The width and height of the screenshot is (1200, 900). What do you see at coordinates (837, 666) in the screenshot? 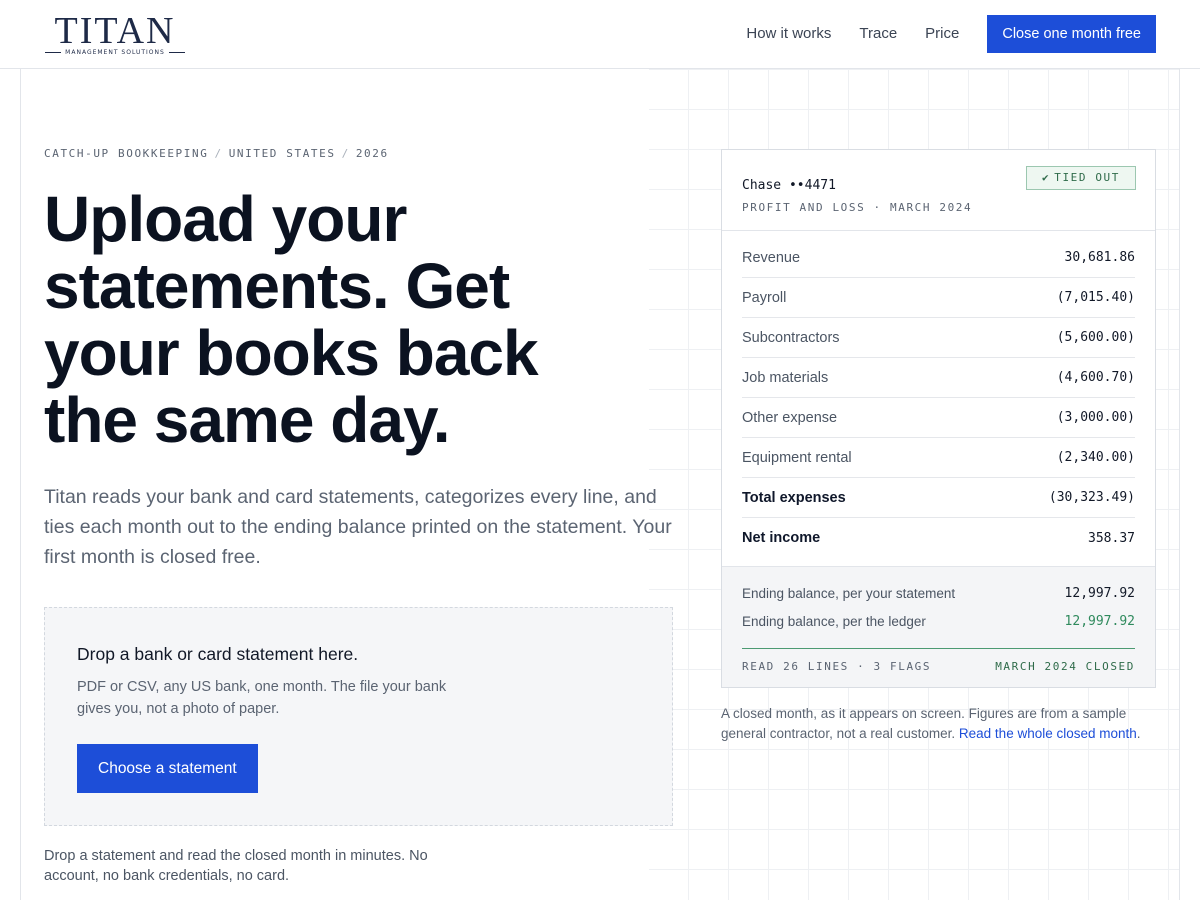
I see `lines-read-status: READ 26 LINES · 3 FLAGS` at bounding box center [837, 666].